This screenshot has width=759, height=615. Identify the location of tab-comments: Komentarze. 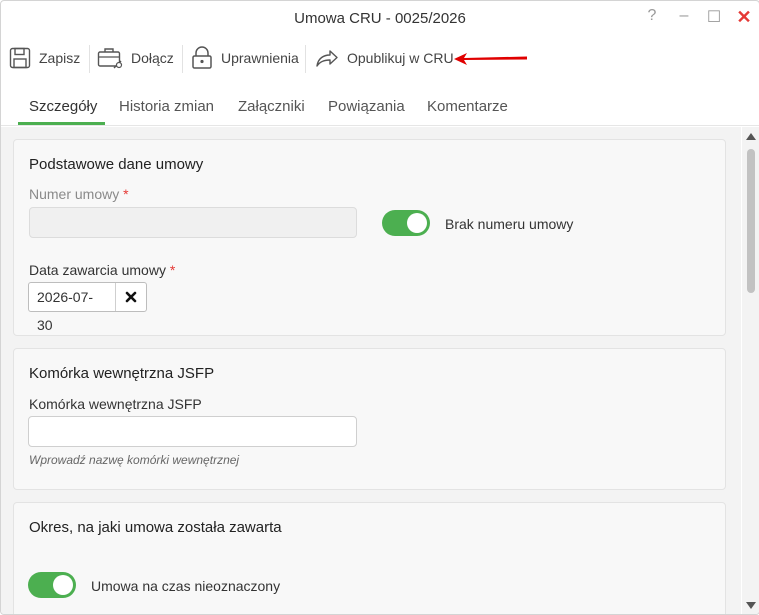
(467, 106).